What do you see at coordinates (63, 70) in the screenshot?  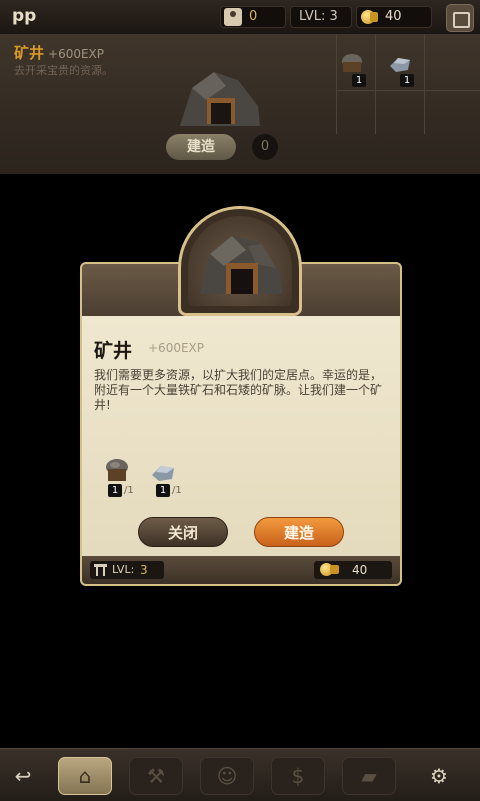 I see `bg-building-desc: 去开采宝贵的资源。` at bounding box center [63, 70].